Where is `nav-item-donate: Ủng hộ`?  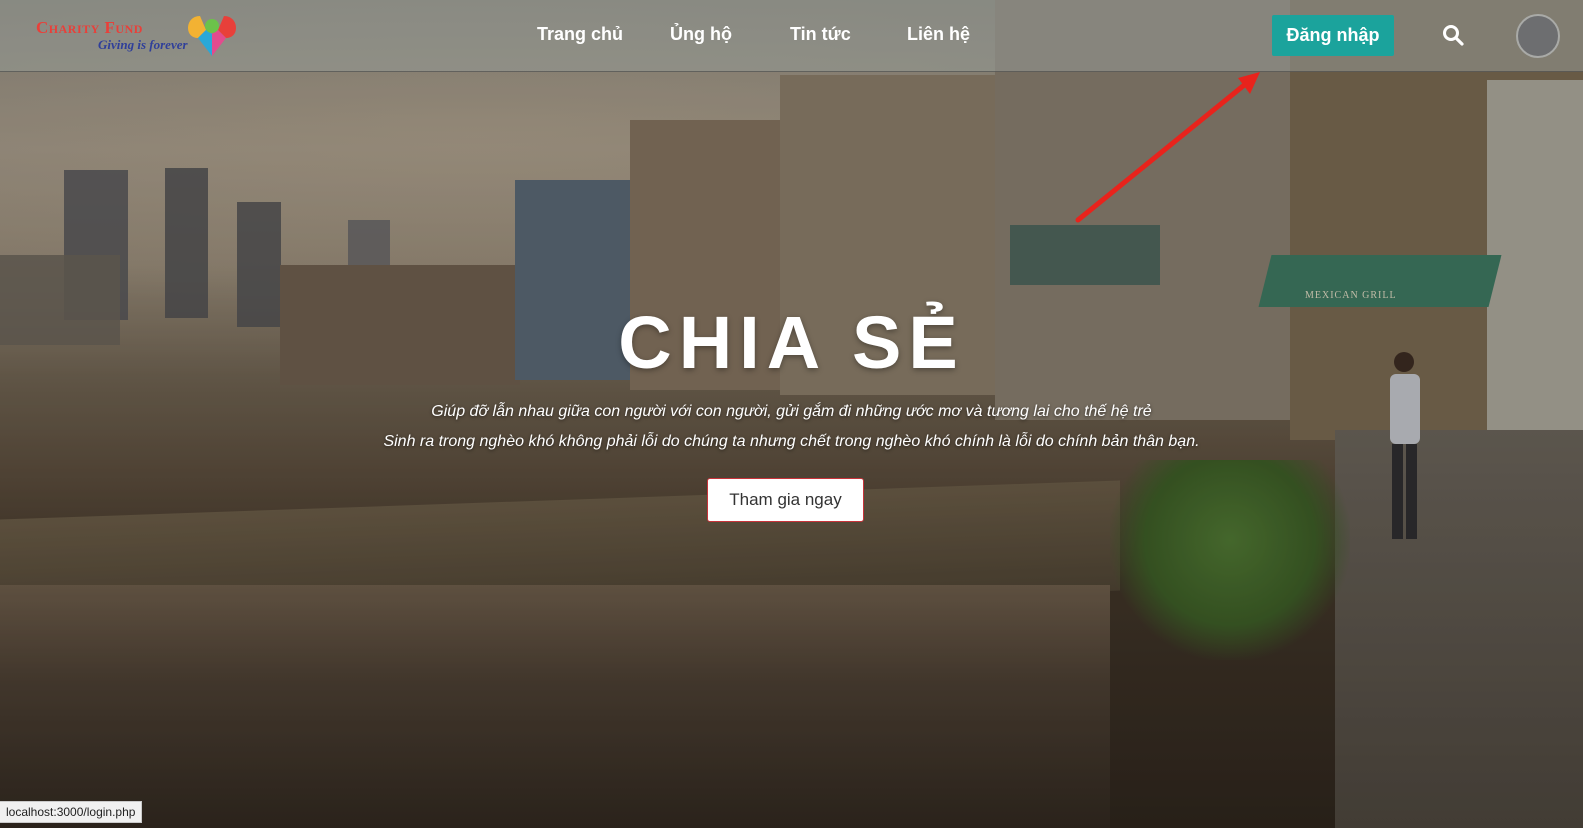
nav-item-donate: Ủng hộ is located at coordinates (701, 34).